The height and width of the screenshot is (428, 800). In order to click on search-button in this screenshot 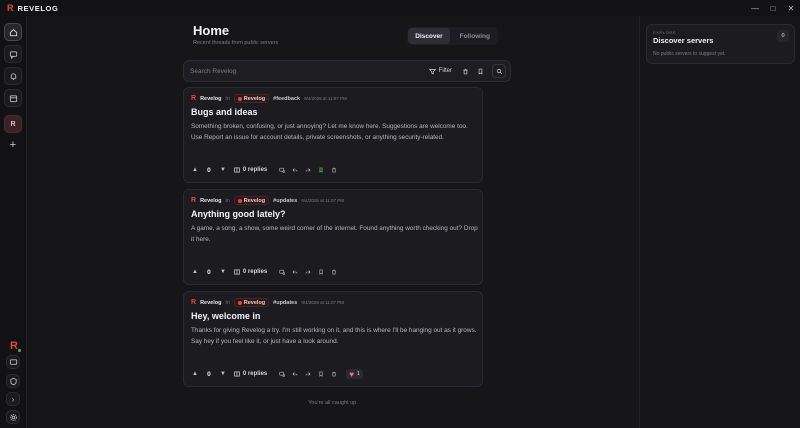, I will do `click(499, 71)`.